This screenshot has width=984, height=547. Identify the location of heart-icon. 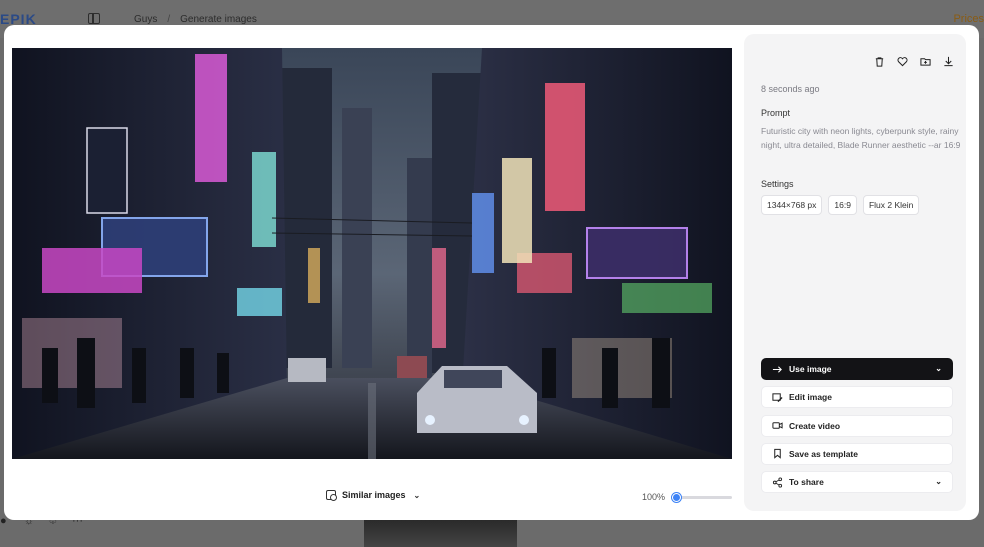
(902, 61).